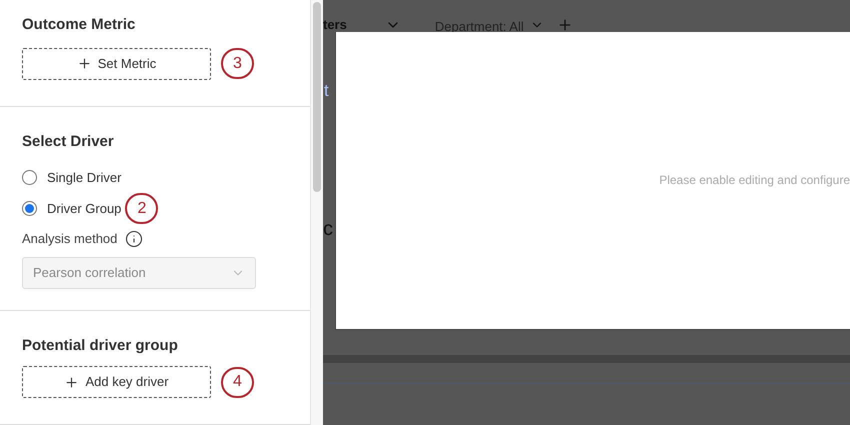  I want to click on analysis-method-dropdown: Pearson correlation, so click(139, 272).